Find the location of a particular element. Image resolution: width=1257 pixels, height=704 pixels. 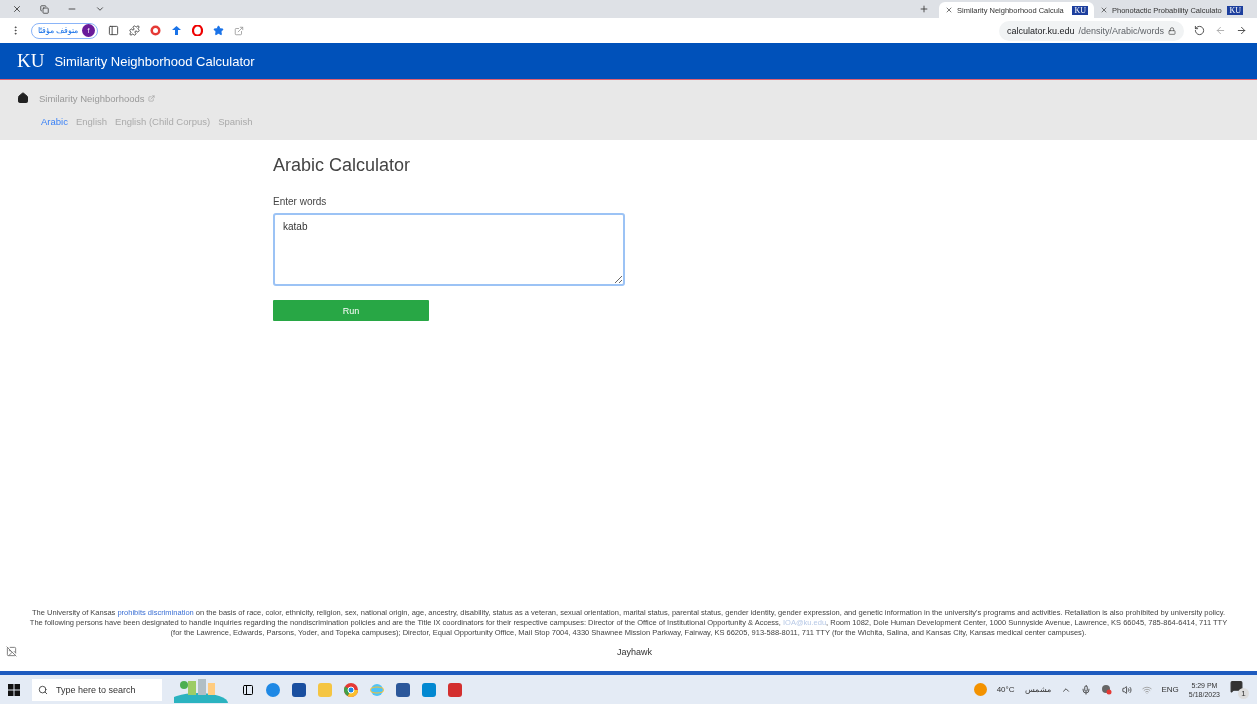

words-input-field: katab is located at coordinates (449, 249).